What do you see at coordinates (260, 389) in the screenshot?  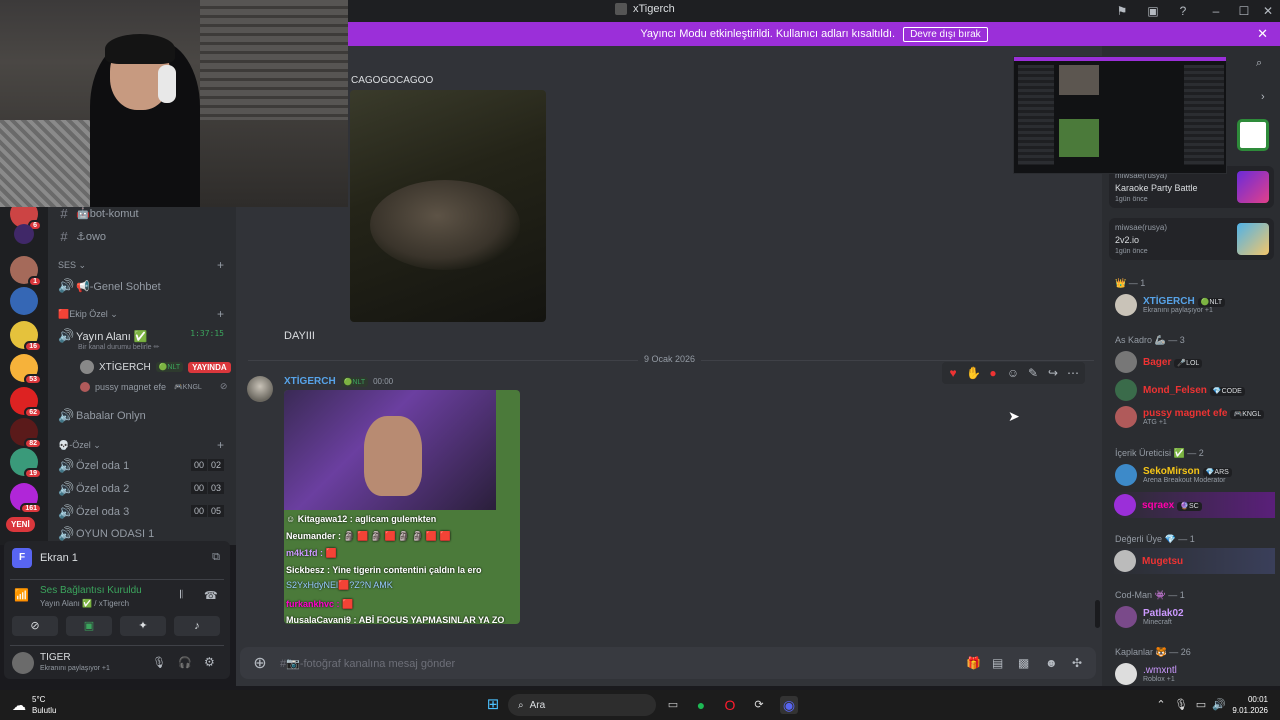 I see `message-avatar` at bounding box center [260, 389].